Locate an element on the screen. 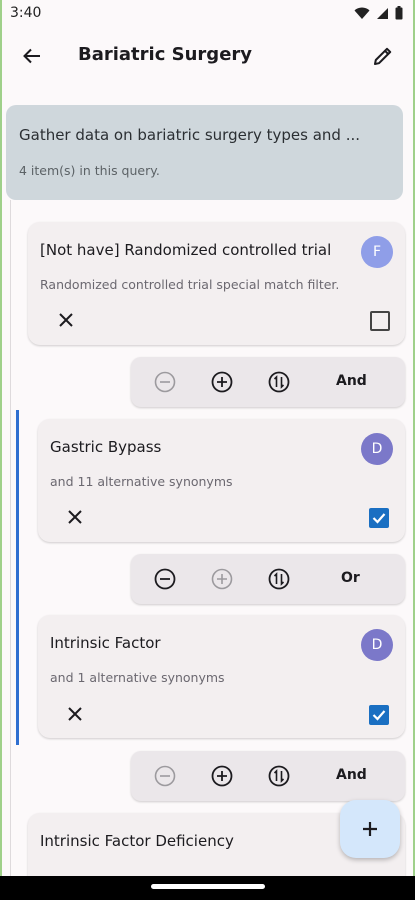 Image resolution: width=415 pixels, height=900 pixels. avatar: F is located at coordinates (377, 252).